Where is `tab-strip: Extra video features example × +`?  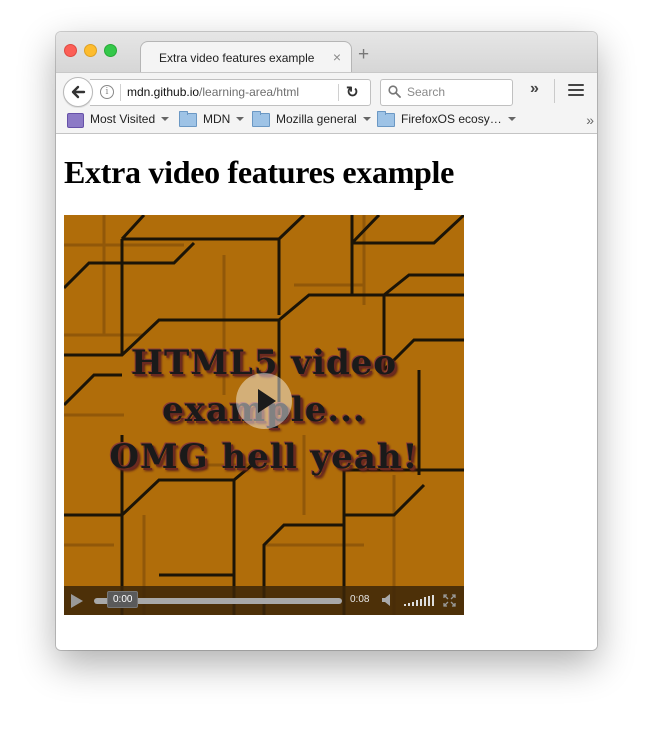
tab-strip: Extra video features example × + is located at coordinates (326, 52).